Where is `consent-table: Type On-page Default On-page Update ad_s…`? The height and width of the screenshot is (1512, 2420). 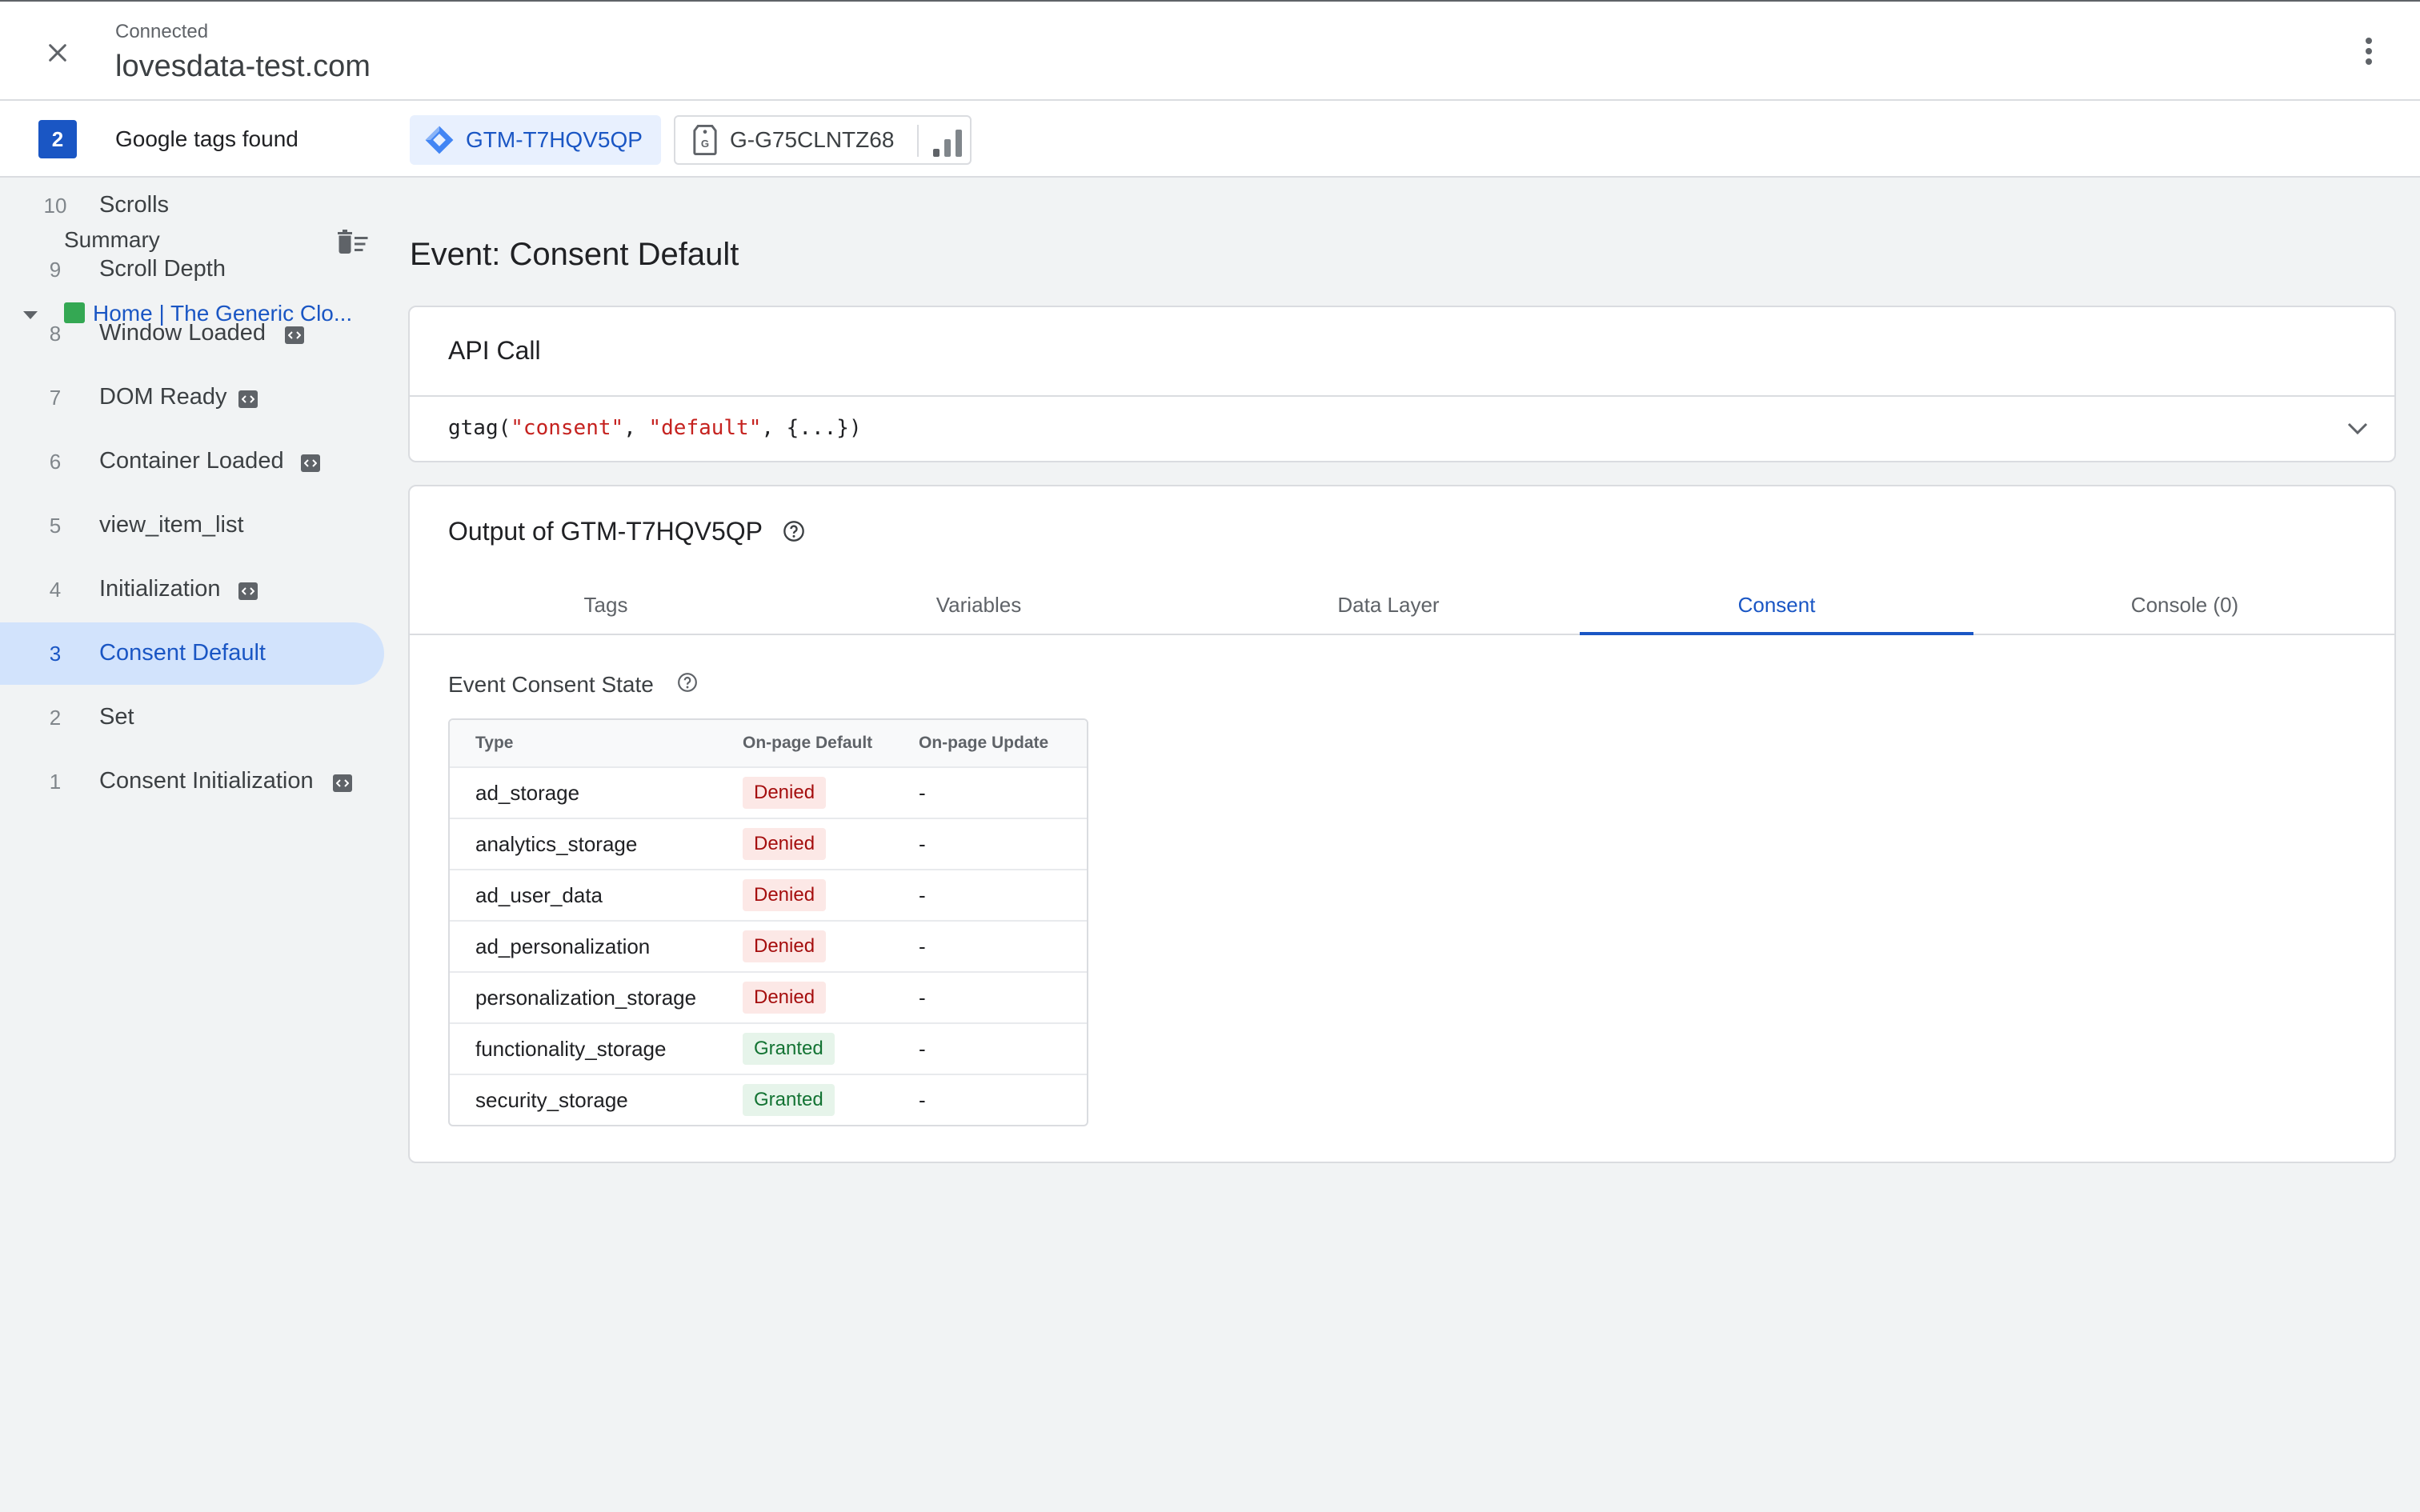
consent-table: Type On-page Default On-page Update ad_s… is located at coordinates (768, 922).